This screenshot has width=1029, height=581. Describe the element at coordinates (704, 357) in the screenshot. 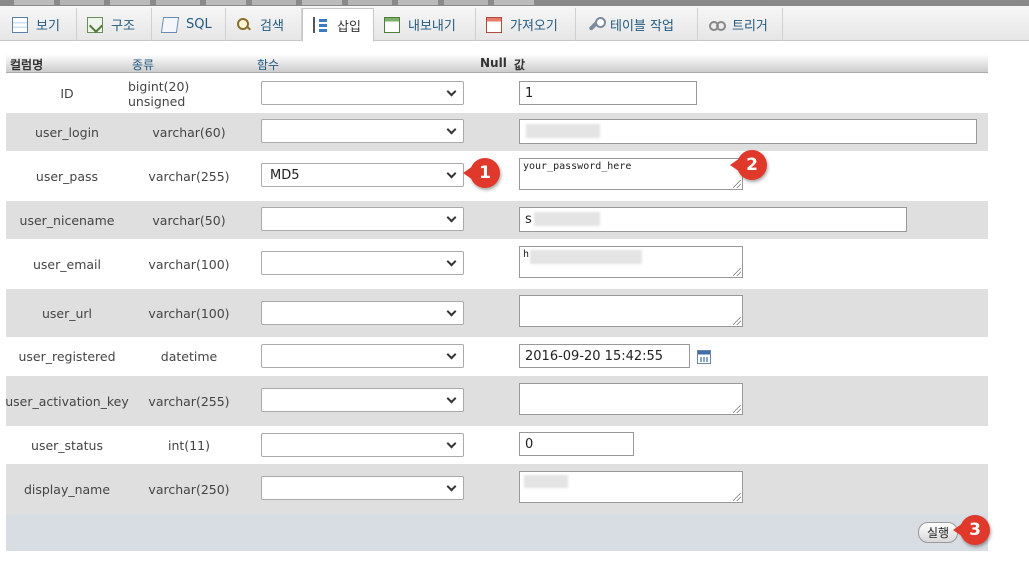

I see `calendar-icon` at that location.